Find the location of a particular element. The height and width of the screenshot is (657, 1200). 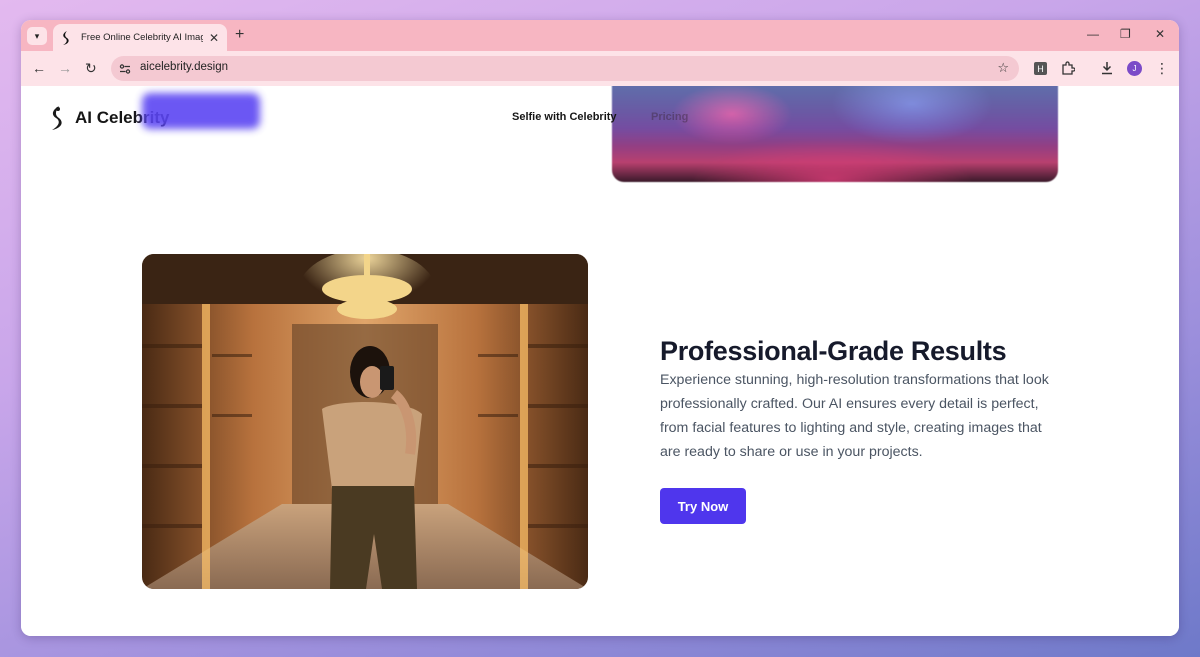

site-logo-icon is located at coordinates (57, 118).